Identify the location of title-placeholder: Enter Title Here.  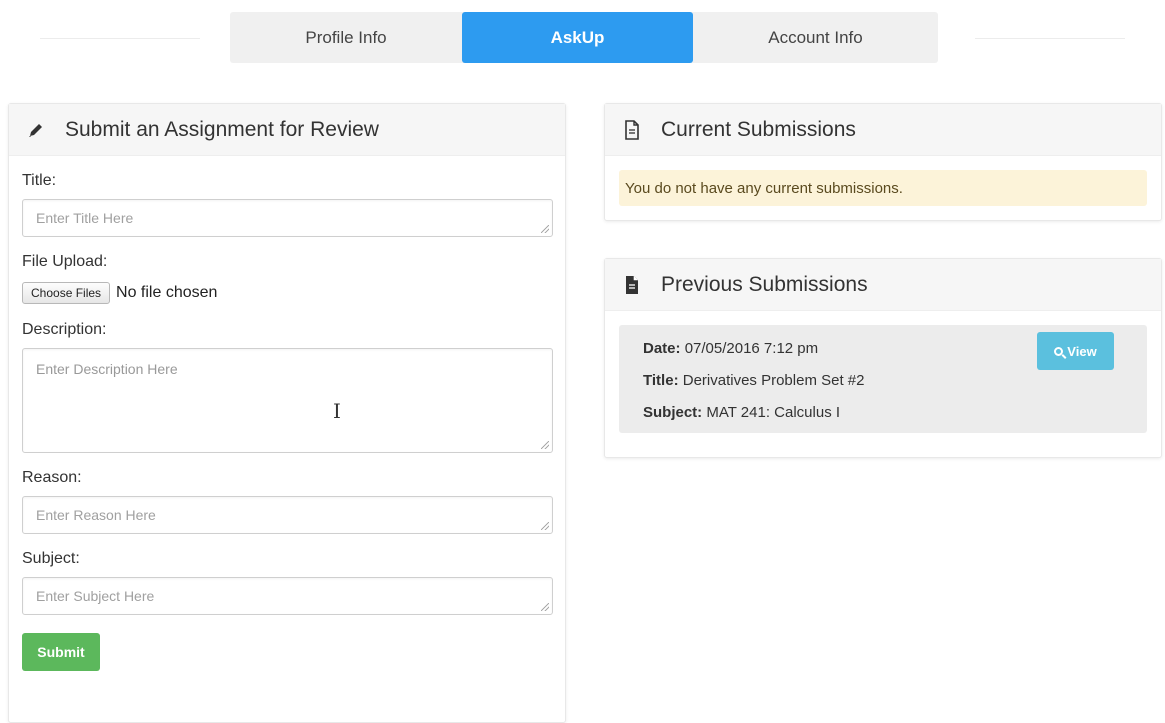
(85, 218).